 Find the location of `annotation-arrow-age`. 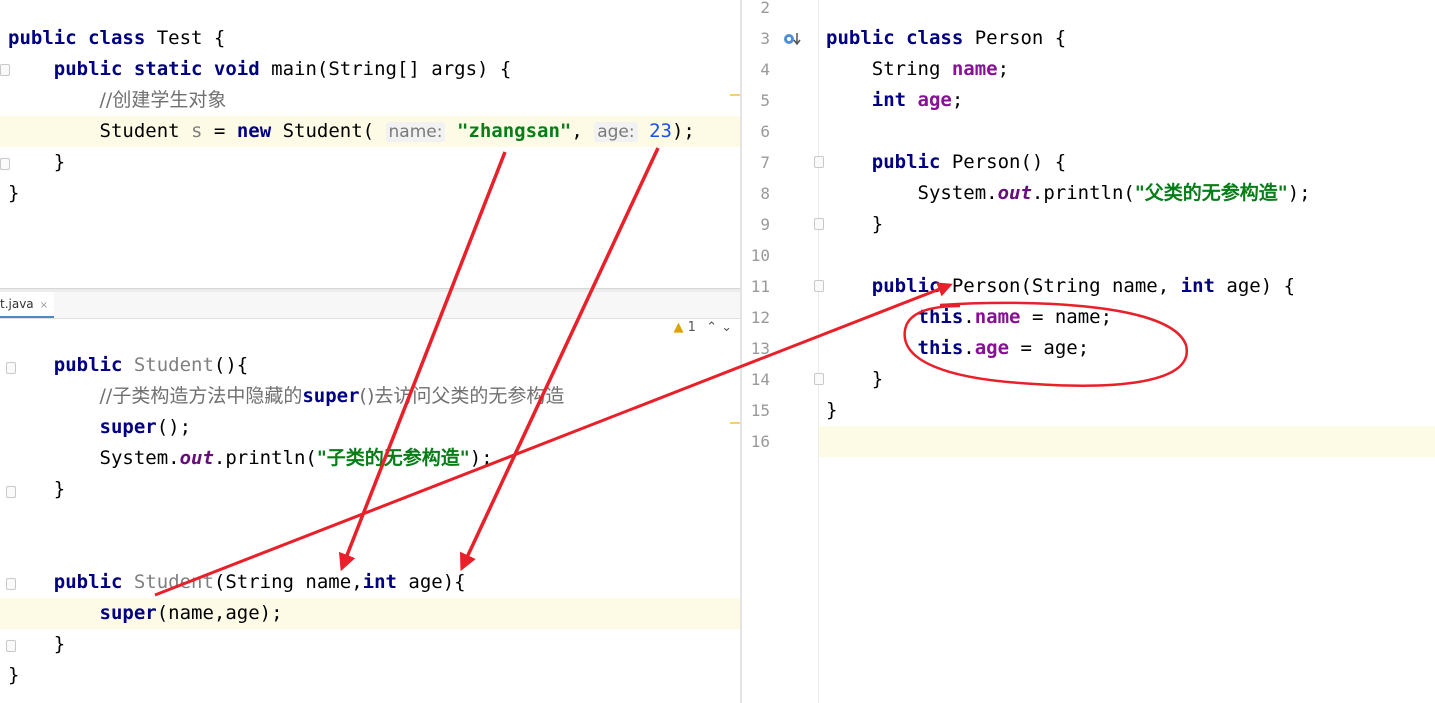

annotation-arrow-age is located at coordinates (559, 359).